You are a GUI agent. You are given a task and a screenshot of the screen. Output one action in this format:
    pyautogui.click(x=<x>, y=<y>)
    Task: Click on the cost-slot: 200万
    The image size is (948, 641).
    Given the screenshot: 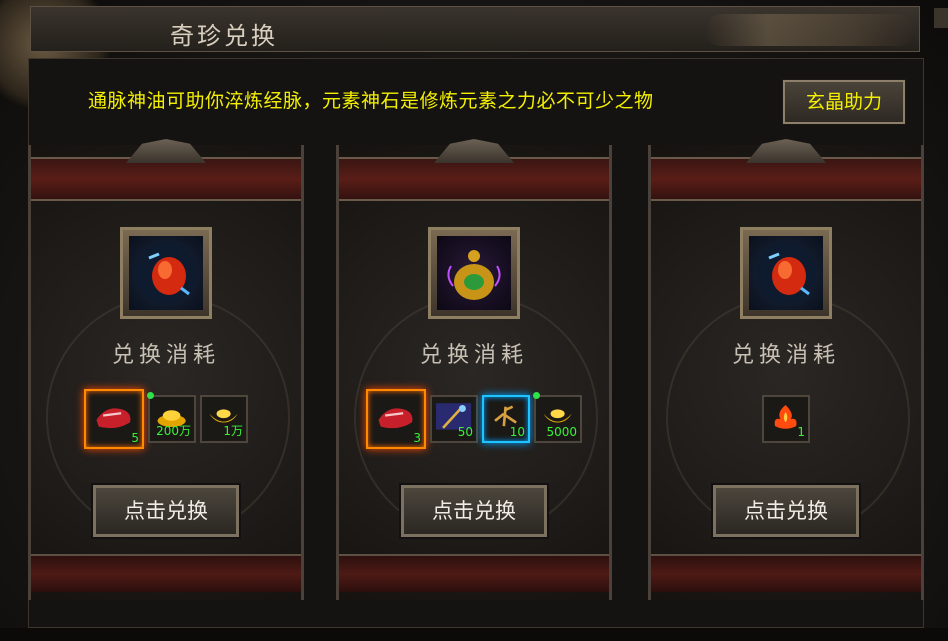 What is the action you would take?
    pyautogui.click(x=171, y=417)
    